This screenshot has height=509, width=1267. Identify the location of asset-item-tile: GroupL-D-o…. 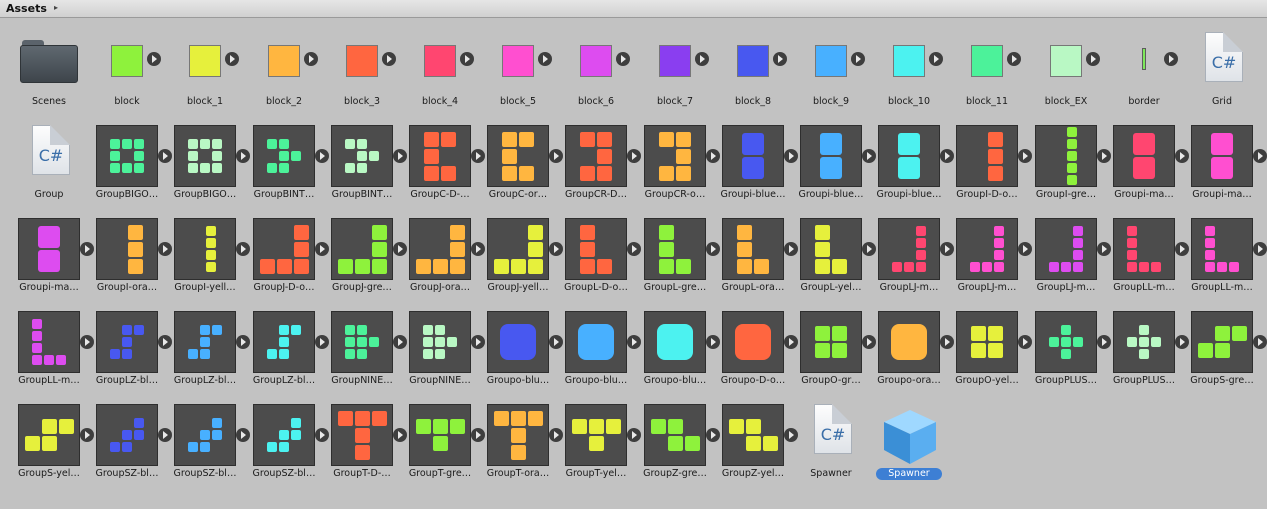
(599, 257).